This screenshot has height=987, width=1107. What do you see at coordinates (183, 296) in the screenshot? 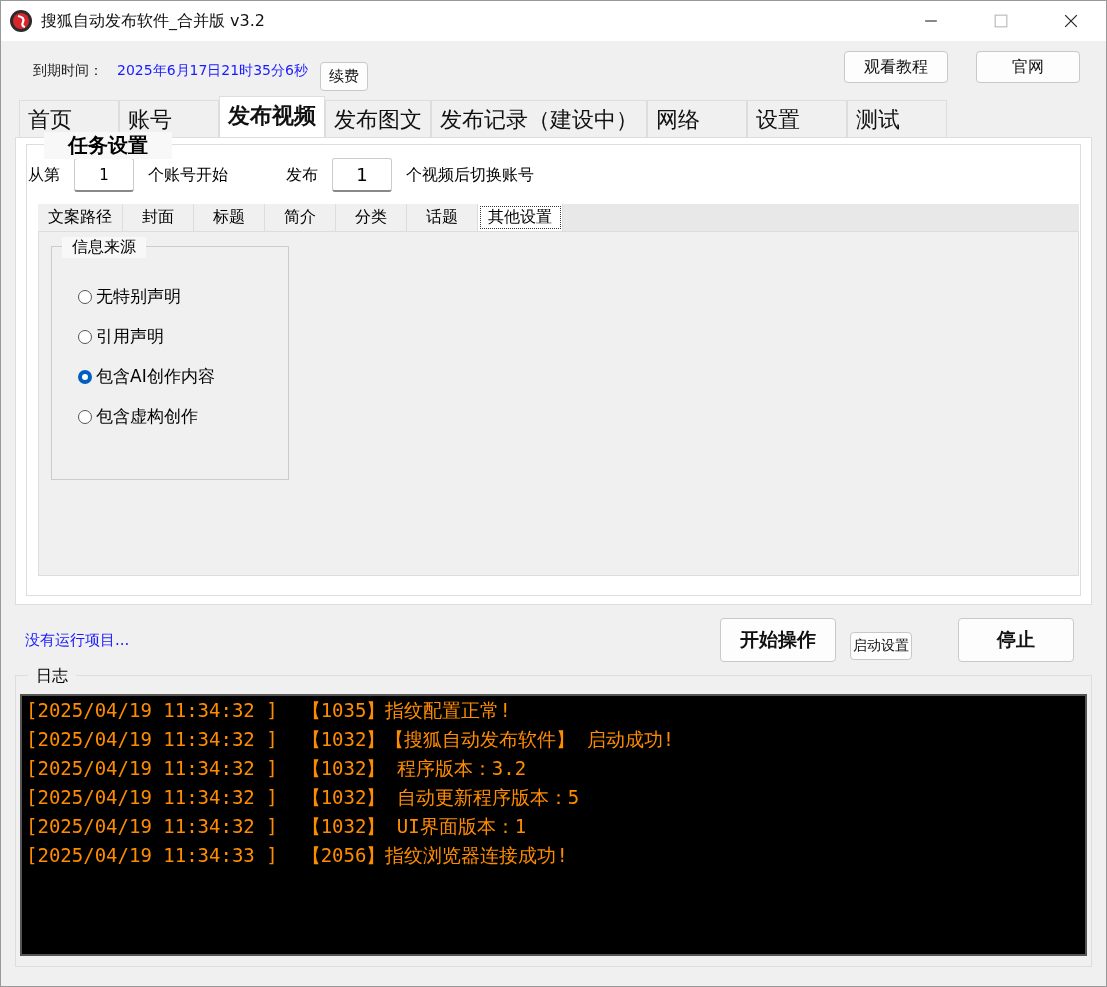
I see `radio-option: 无特别声明` at bounding box center [183, 296].